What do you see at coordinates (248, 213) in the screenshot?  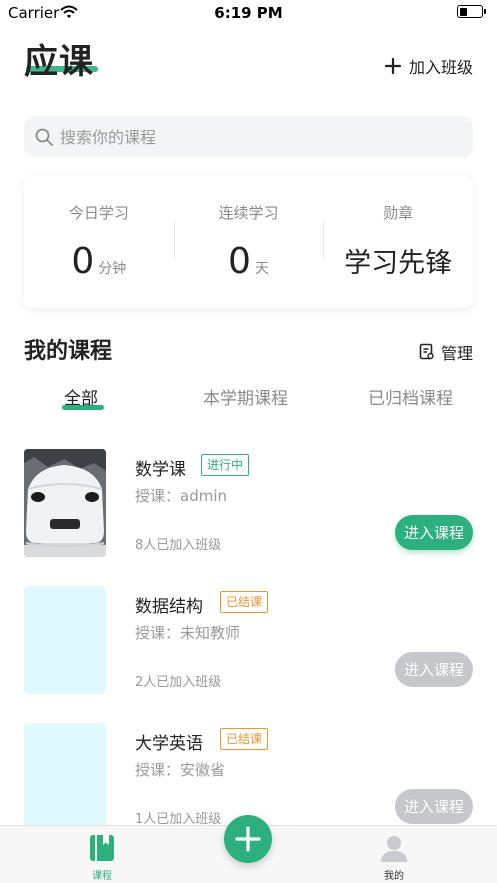 I see `stat-label: 连续学习` at bounding box center [248, 213].